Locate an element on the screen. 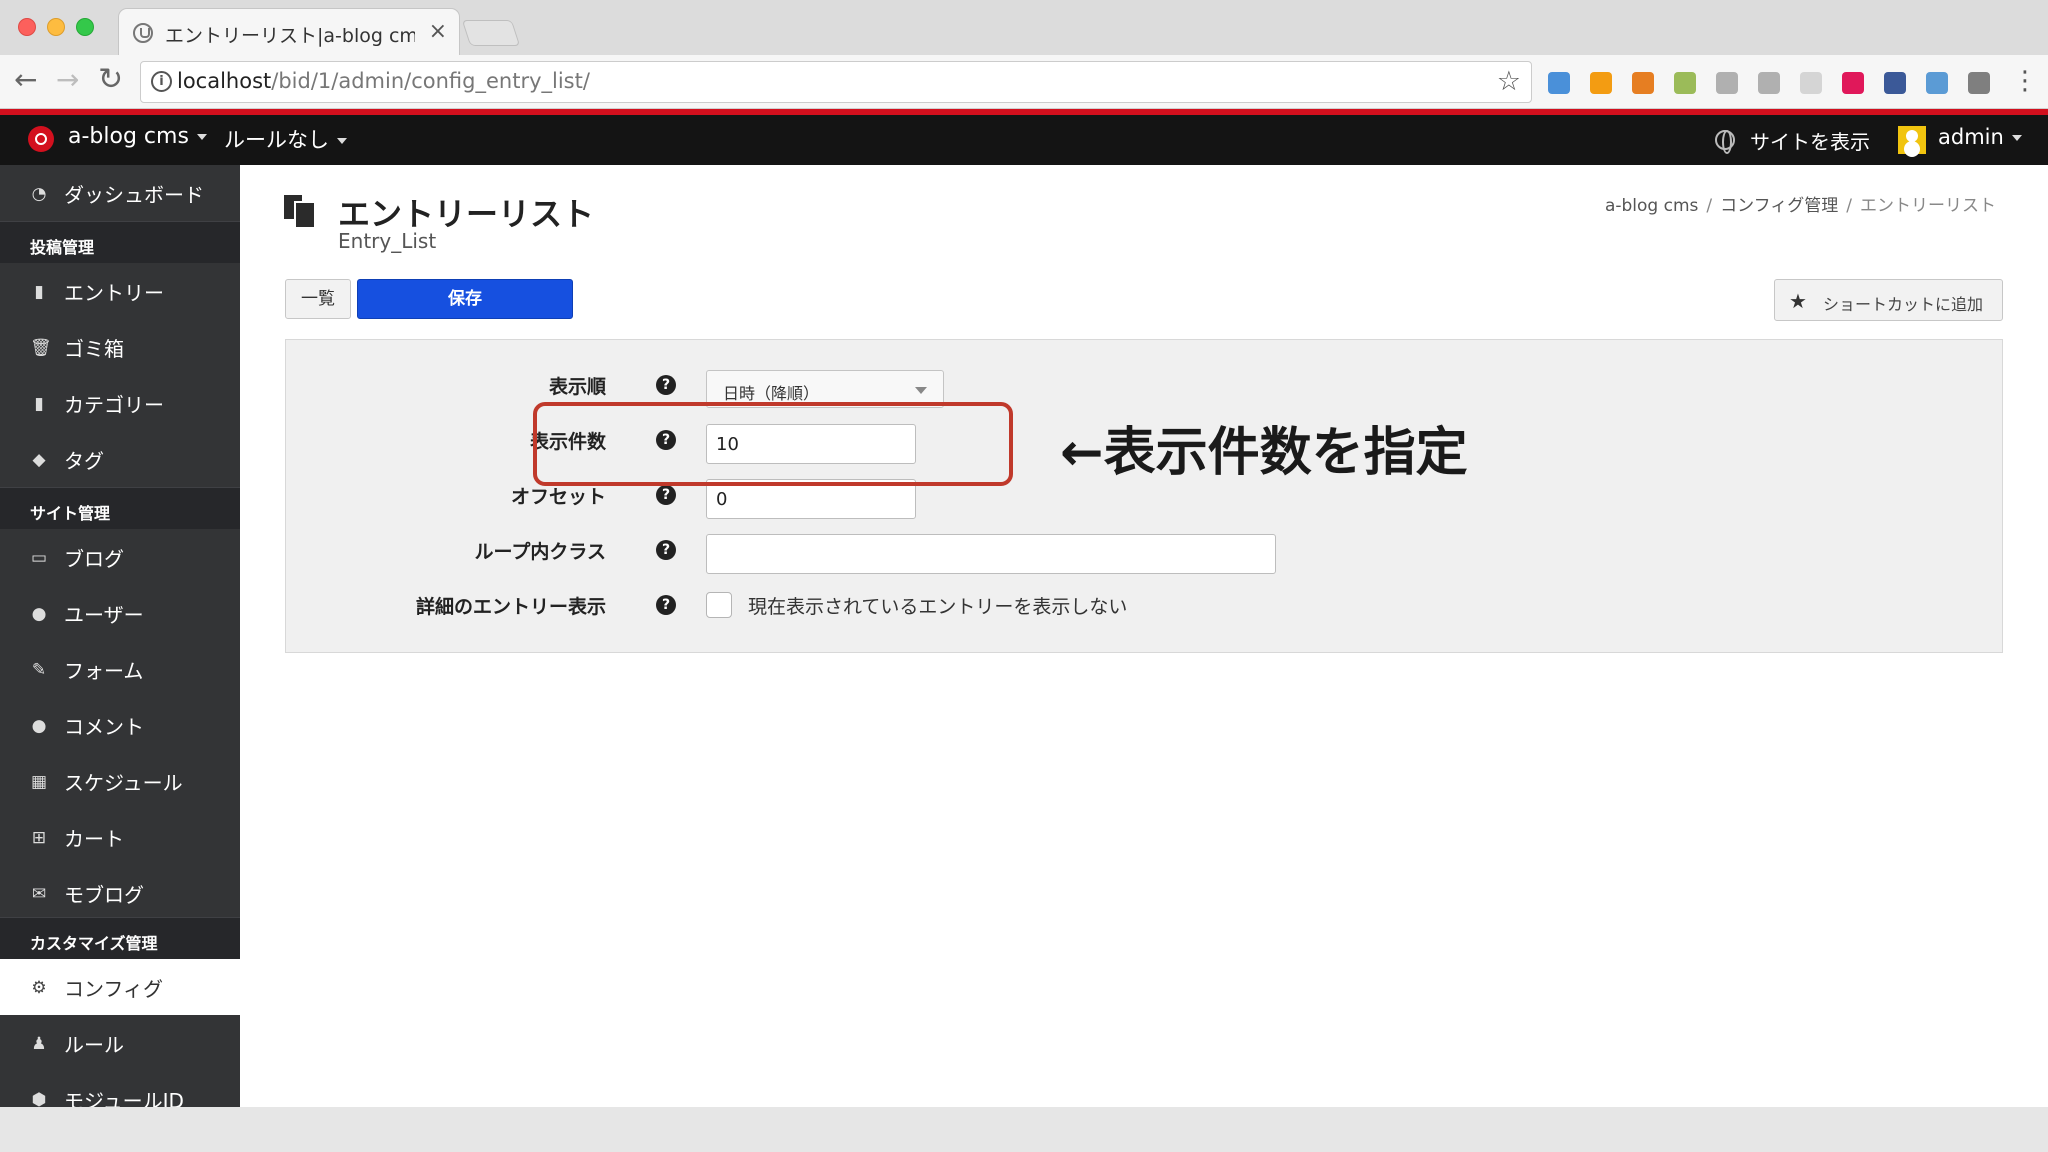  sidebar-item-module-id: ⬢ モジュールID is located at coordinates (120, 1089).